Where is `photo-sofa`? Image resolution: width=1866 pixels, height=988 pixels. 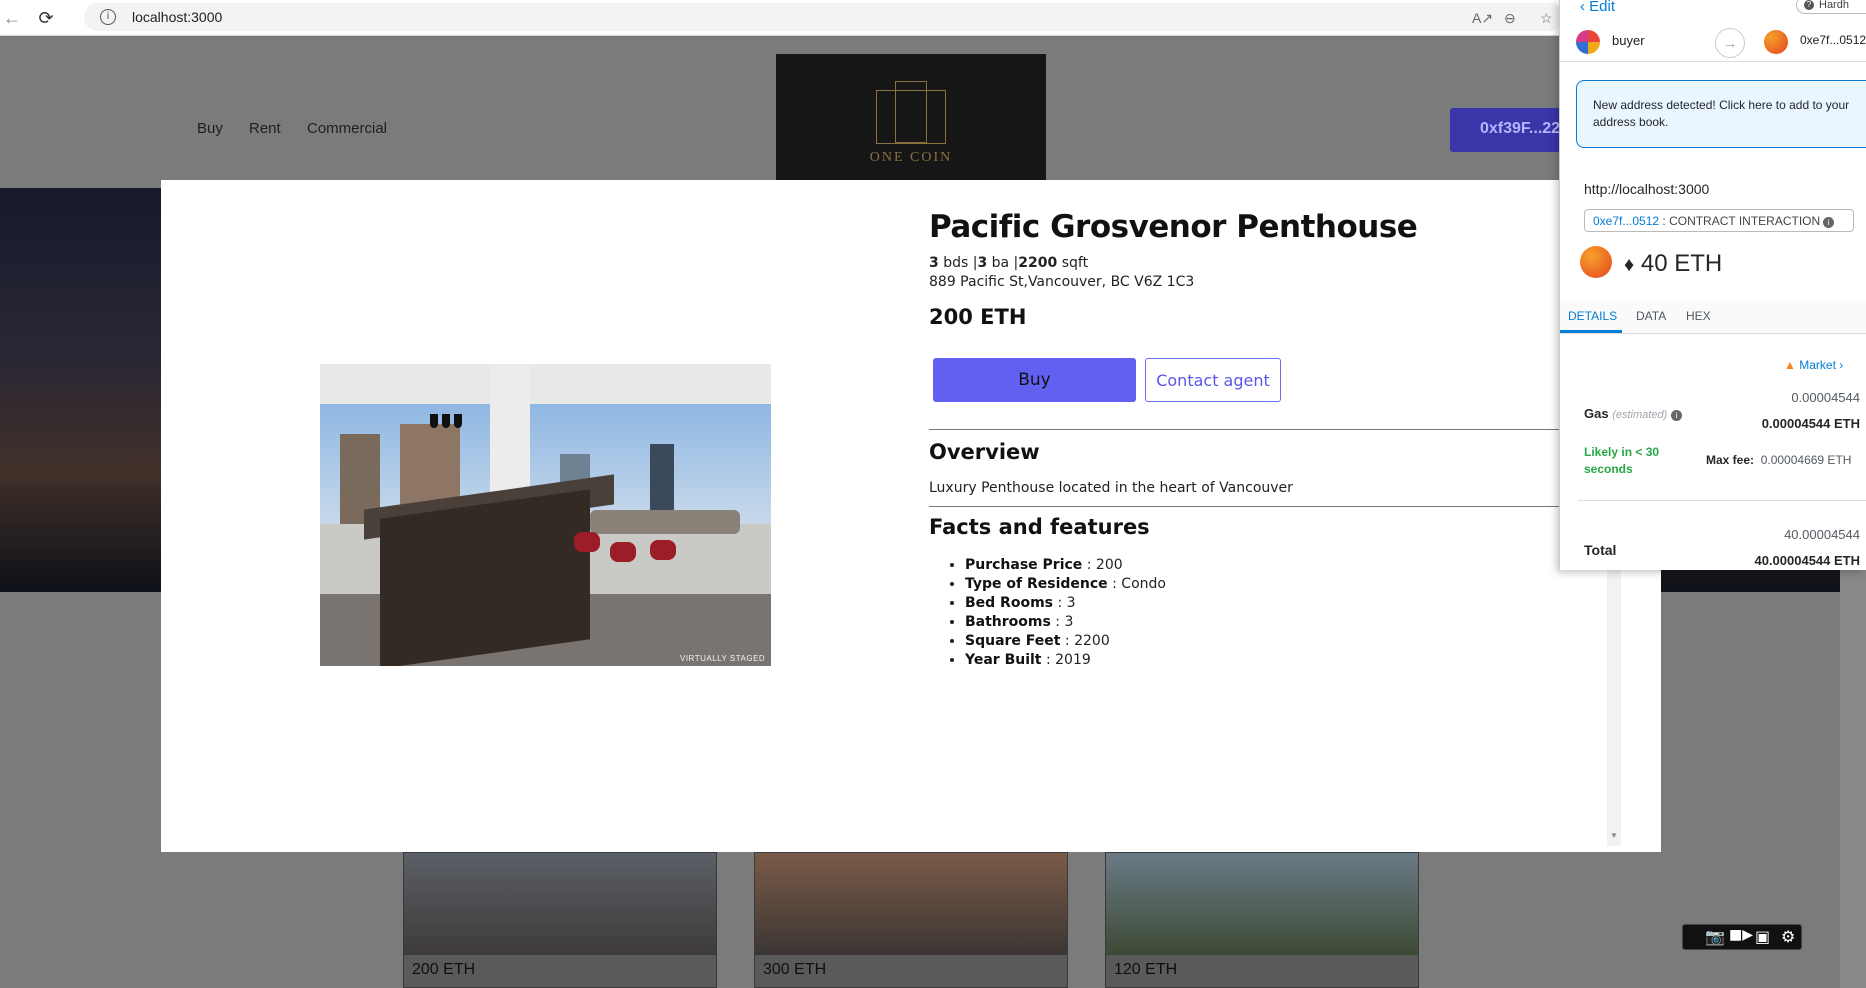 photo-sofa is located at coordinates (665, 522).